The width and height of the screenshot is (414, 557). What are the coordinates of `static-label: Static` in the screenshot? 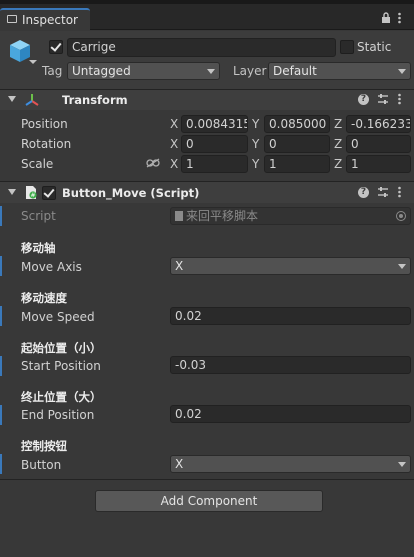 It's located at (374, 47).